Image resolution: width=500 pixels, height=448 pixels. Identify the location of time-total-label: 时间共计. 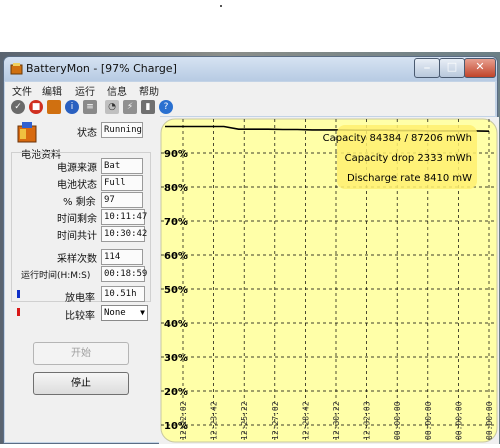
(77, 236).